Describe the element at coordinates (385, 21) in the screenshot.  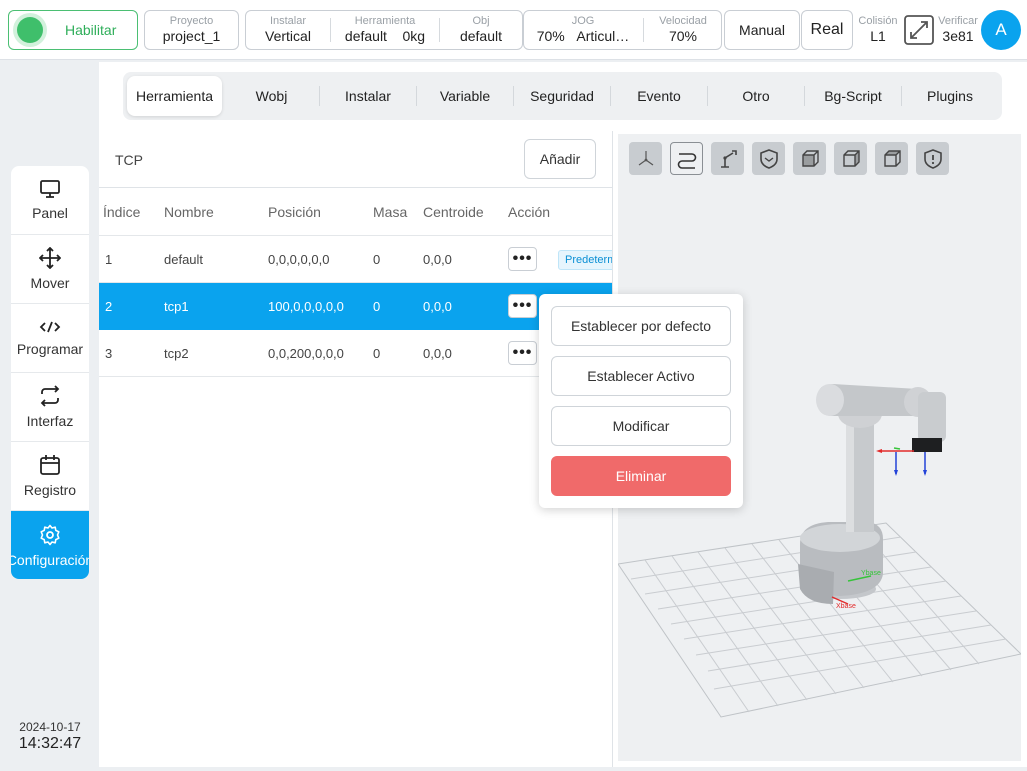
I see `tool-label: Herramienta` at that location.